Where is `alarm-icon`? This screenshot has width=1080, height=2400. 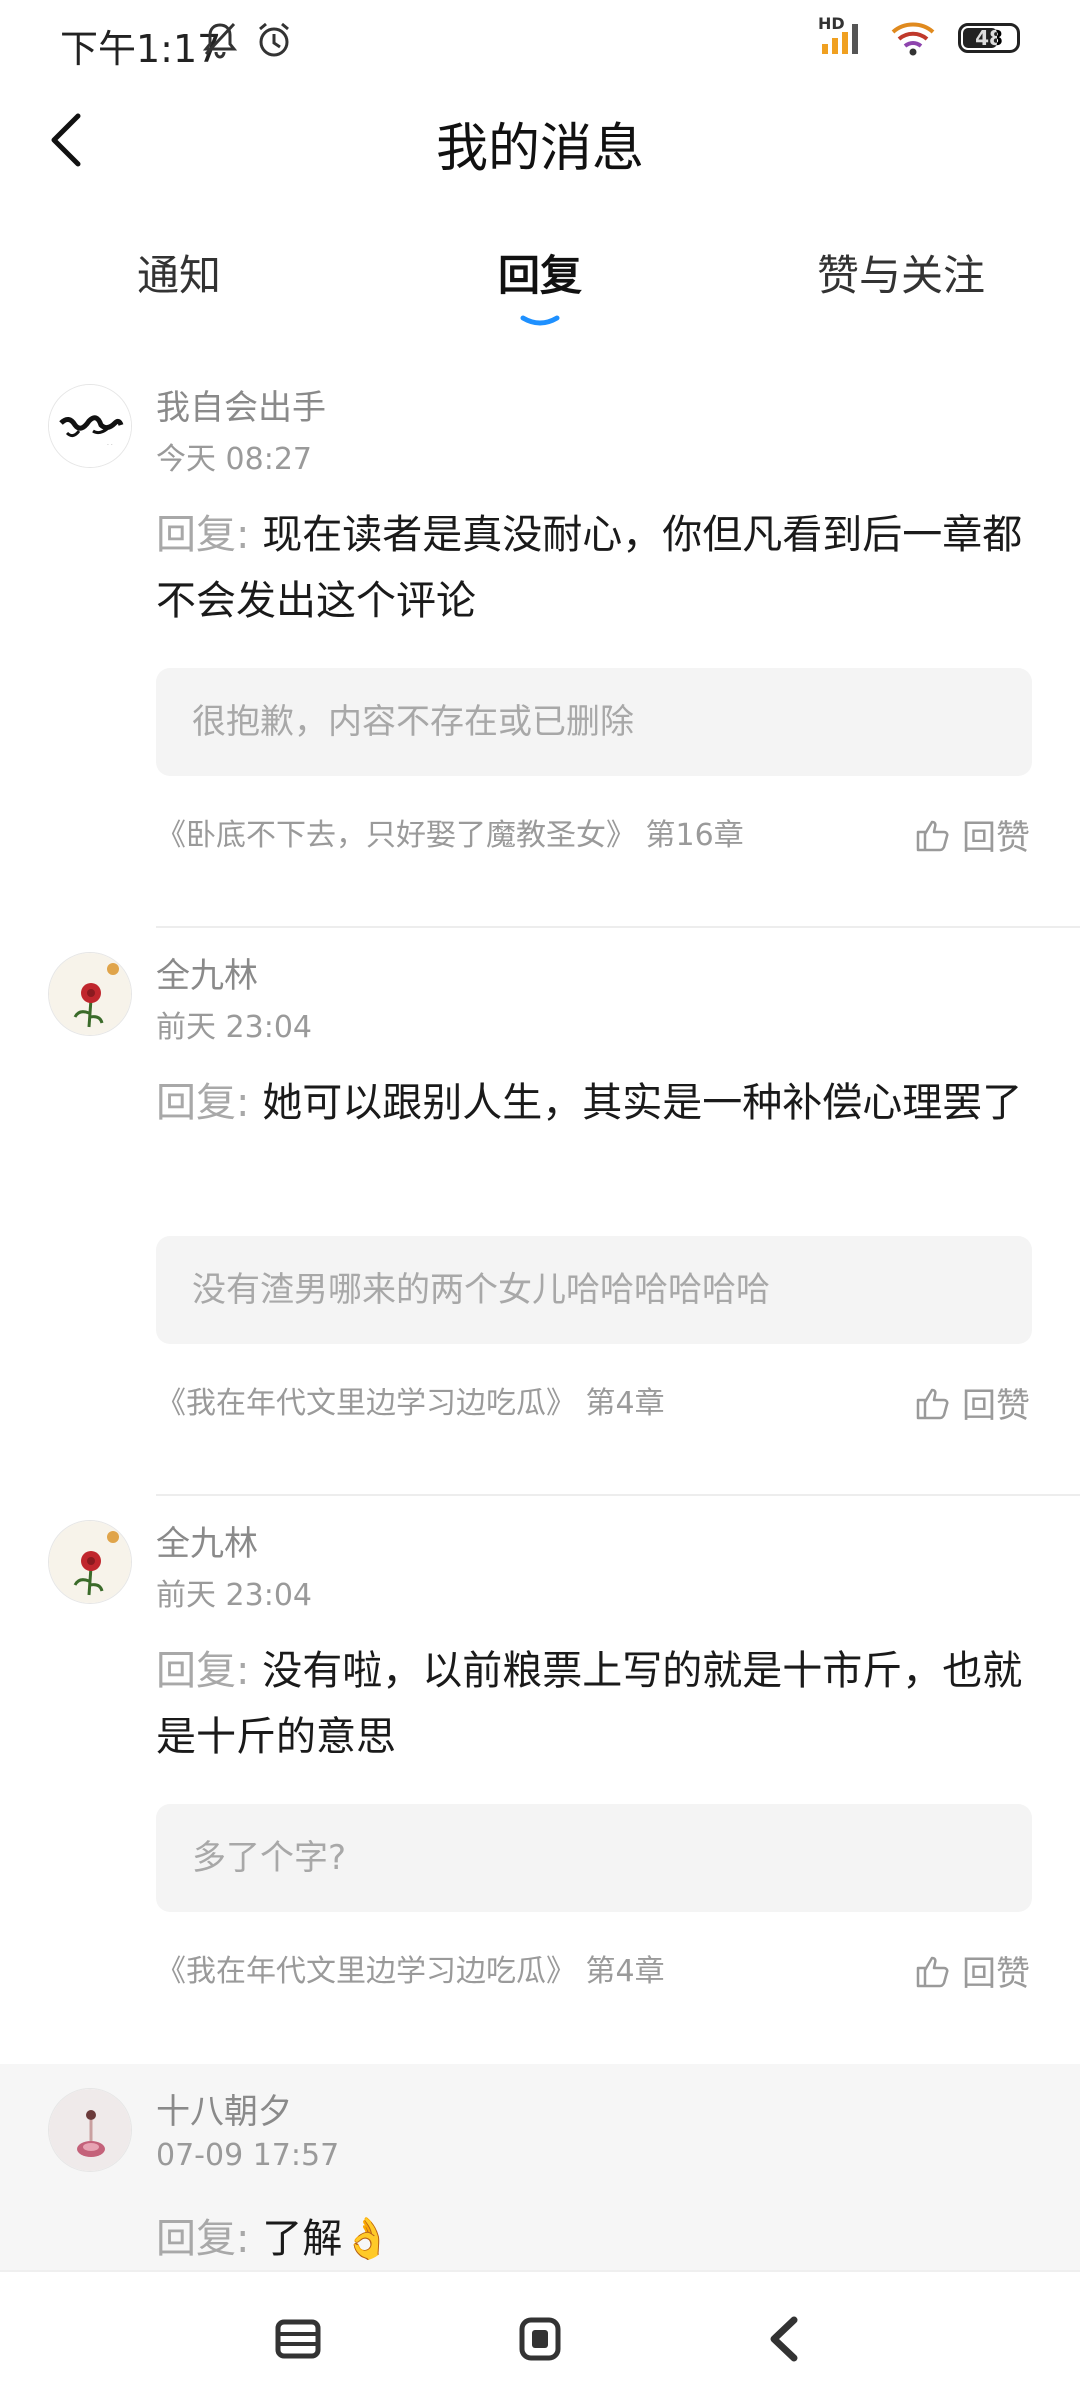
alarm-icon is located at coordinates (274, 39).